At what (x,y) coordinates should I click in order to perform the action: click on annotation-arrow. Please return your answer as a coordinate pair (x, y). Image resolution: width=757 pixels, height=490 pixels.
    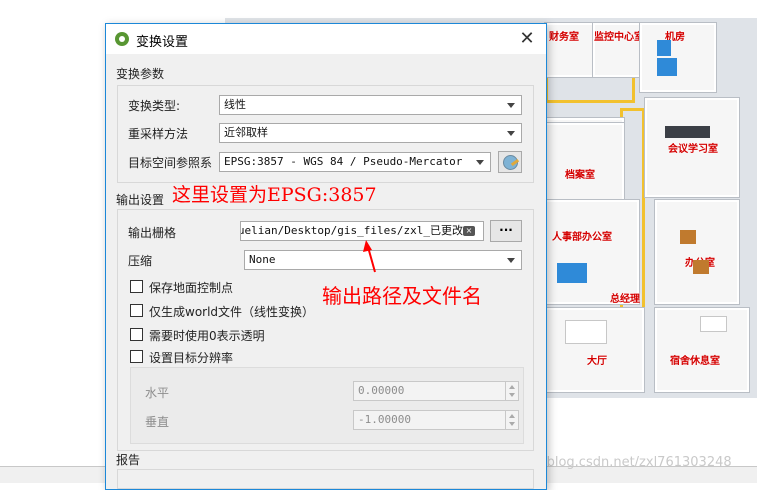
    Looking at the image, I should click on (369, 256).